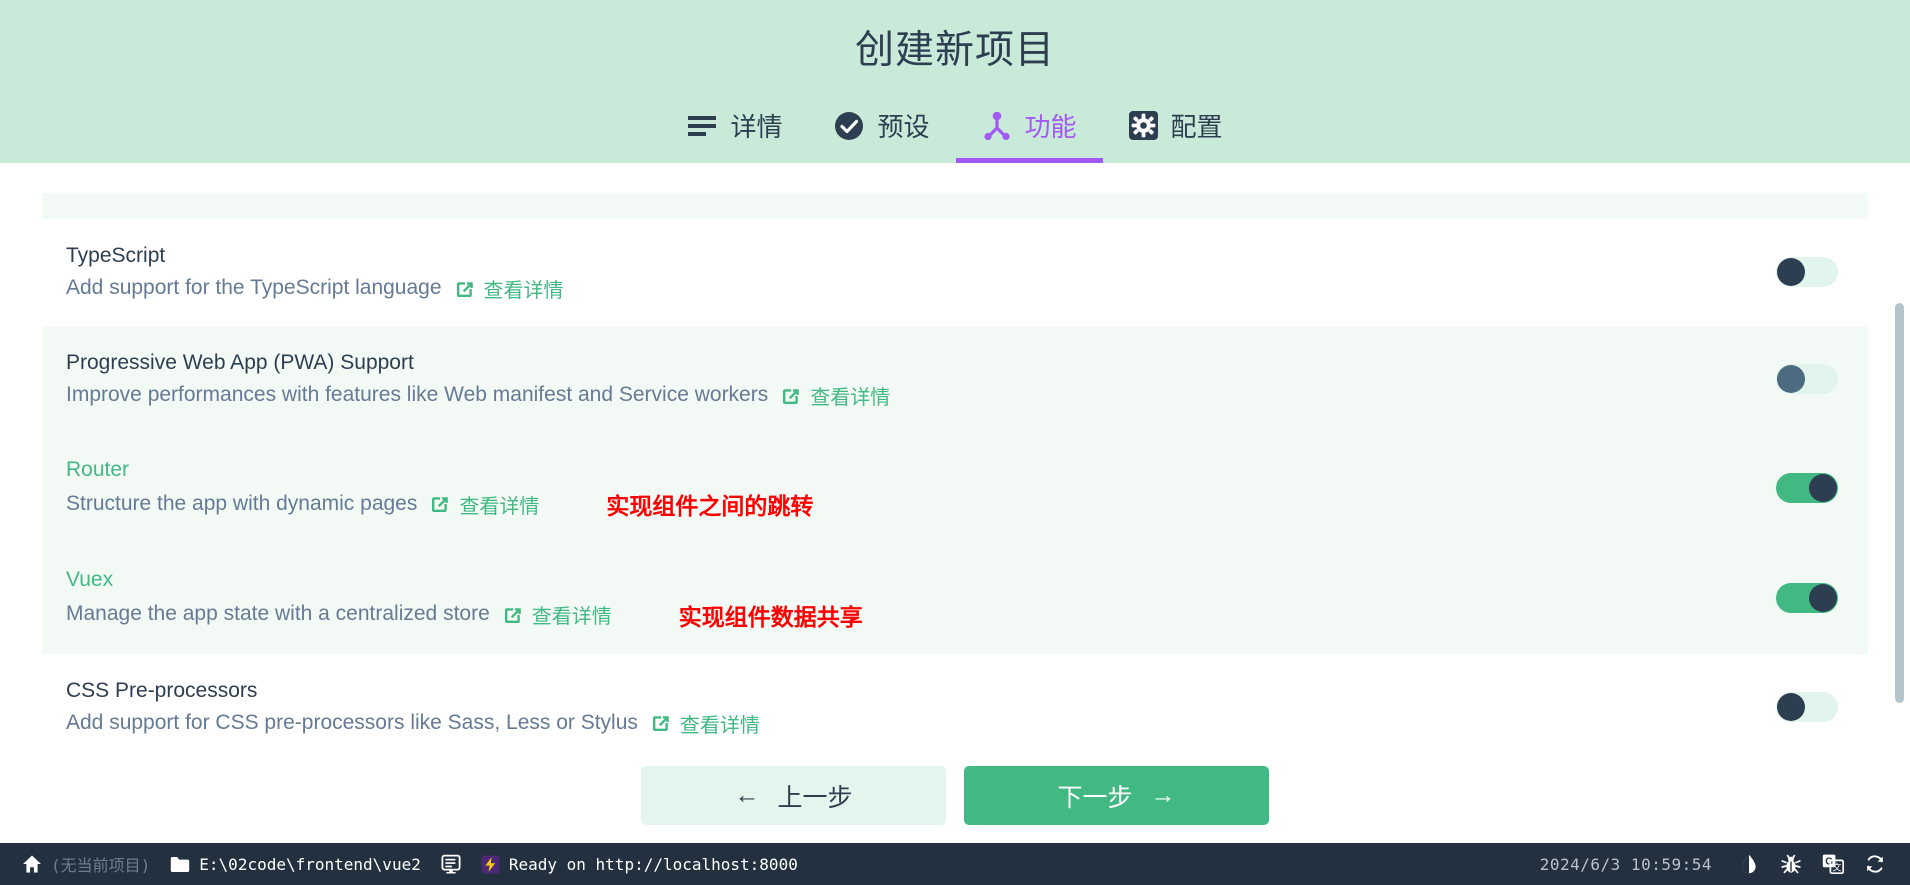 The image size is (1910, 885). I want to click on tab-config-label: 配置, so click(1196, 127).